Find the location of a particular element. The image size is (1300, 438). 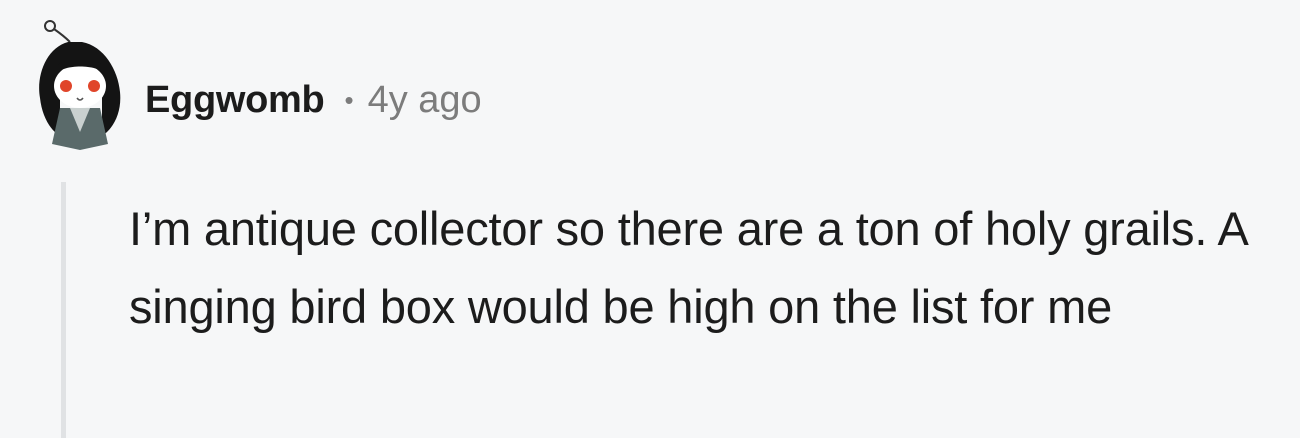

snoo-avatar-icon is located at coordinates (80, 85).